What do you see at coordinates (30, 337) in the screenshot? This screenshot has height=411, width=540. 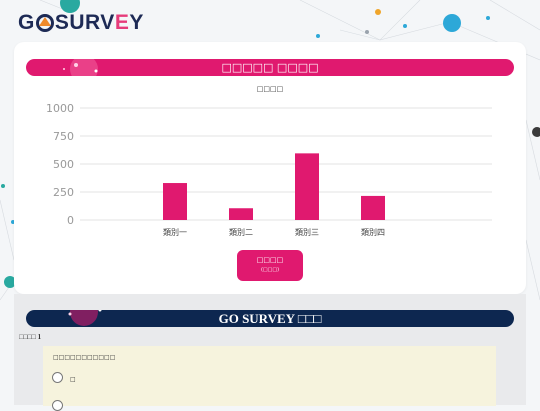 I see `question-label: □□□□ 1` at bounding box center [30, 337].